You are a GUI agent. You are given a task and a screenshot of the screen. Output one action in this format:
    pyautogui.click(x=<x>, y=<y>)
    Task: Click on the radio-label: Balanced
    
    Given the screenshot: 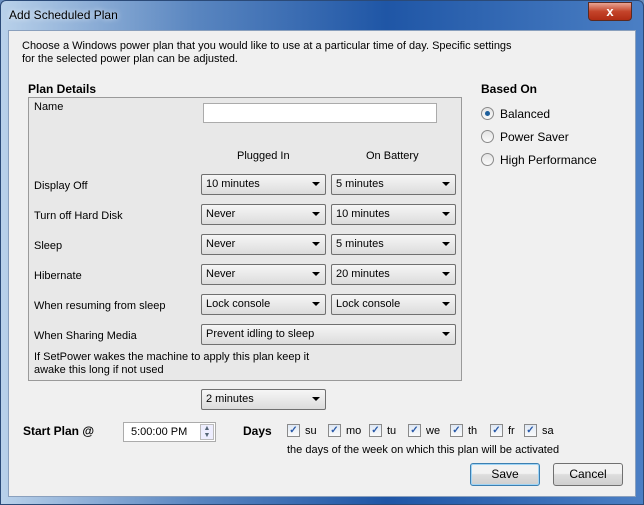 What is the action you would take?
    pyautogui.click(x=525, y=114)
    